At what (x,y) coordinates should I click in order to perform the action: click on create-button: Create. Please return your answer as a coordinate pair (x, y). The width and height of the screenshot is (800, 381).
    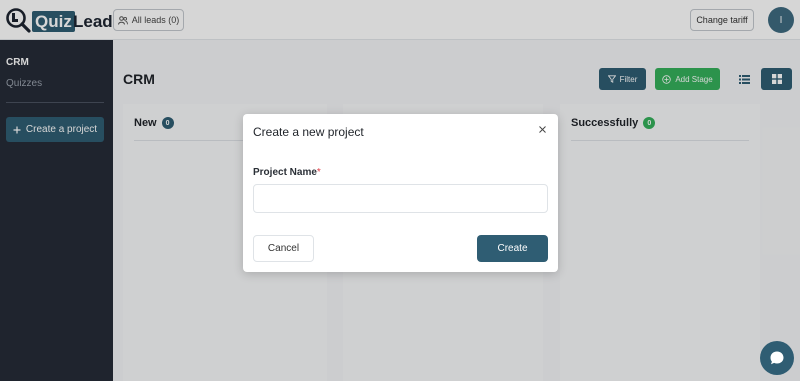
    Looking at the image, I should click on (512, 248).